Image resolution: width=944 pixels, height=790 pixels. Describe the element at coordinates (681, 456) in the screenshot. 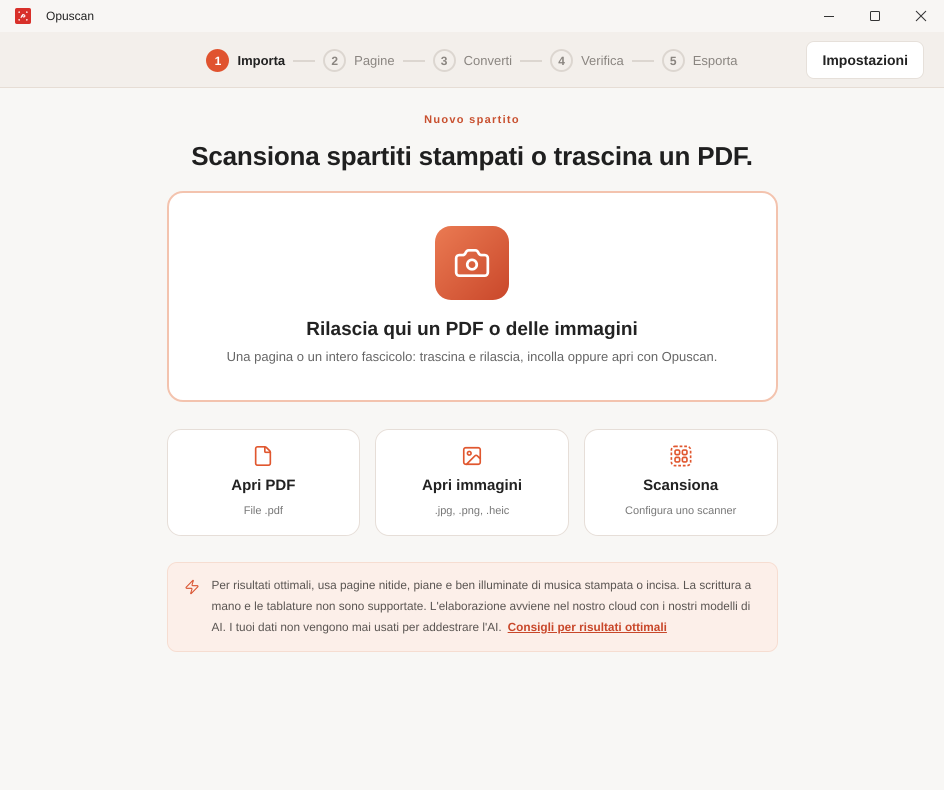

I see `scan-frame-icon` at that location.